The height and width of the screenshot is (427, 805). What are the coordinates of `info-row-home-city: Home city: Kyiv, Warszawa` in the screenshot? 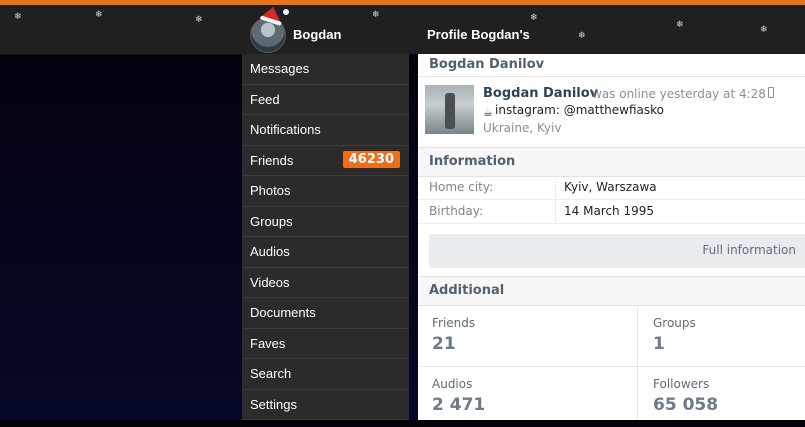 It's located at (611, 188).